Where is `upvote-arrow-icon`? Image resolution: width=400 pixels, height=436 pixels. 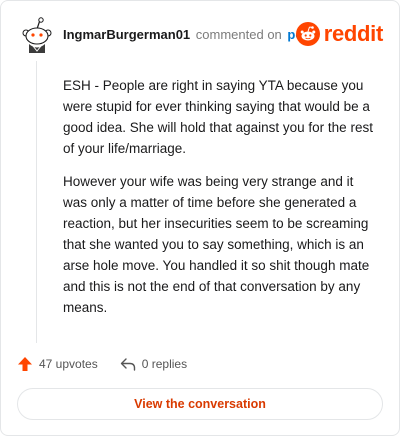 upvote-arrow-icon is located at coordinates (25, 364).